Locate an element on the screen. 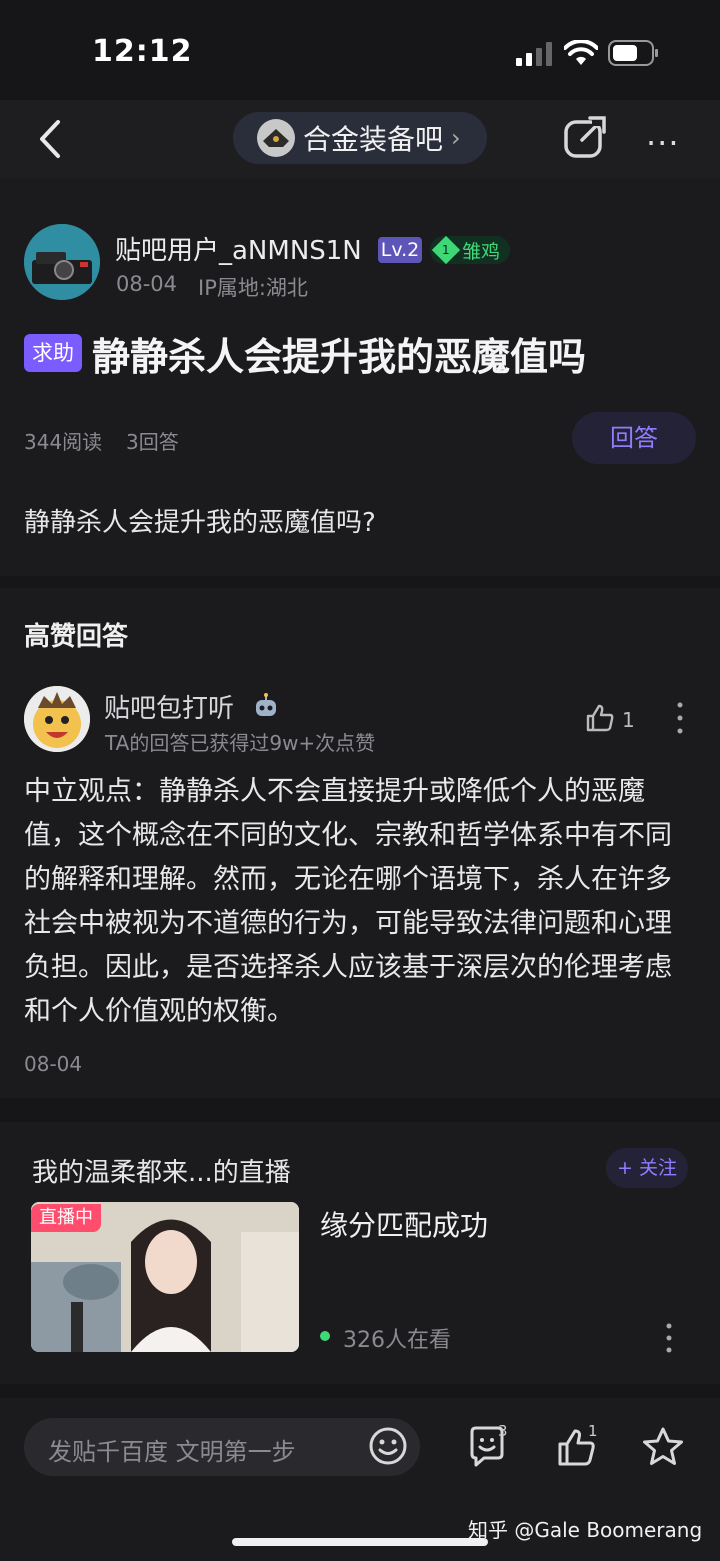 The width and height of the screenshot is (720, 1561). live-status-dot is located at coordinates (325, 1336).